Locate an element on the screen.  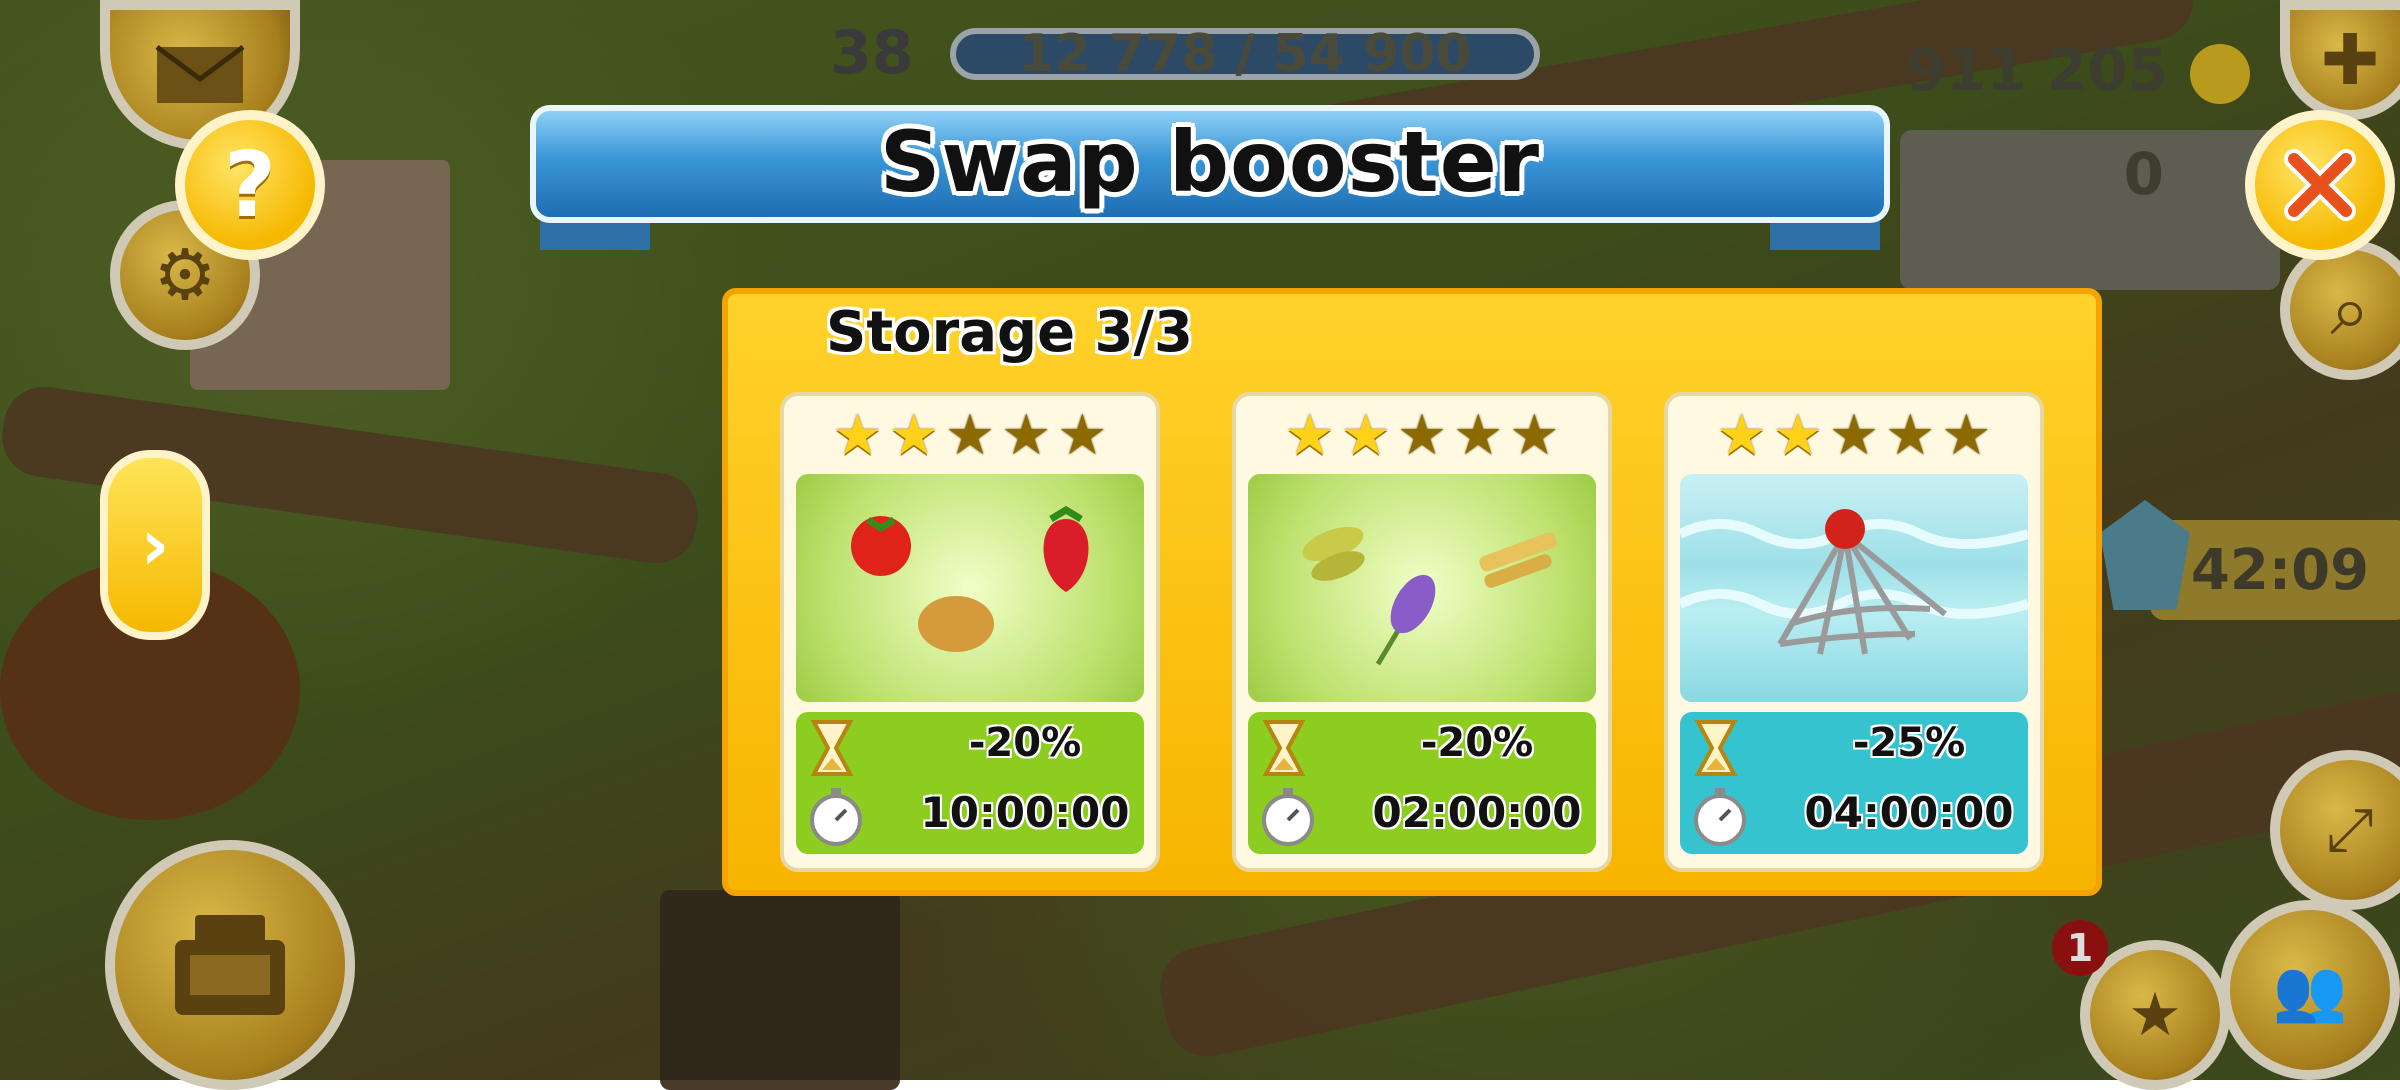
lavender-icon is located at coordinates (1405, 620).